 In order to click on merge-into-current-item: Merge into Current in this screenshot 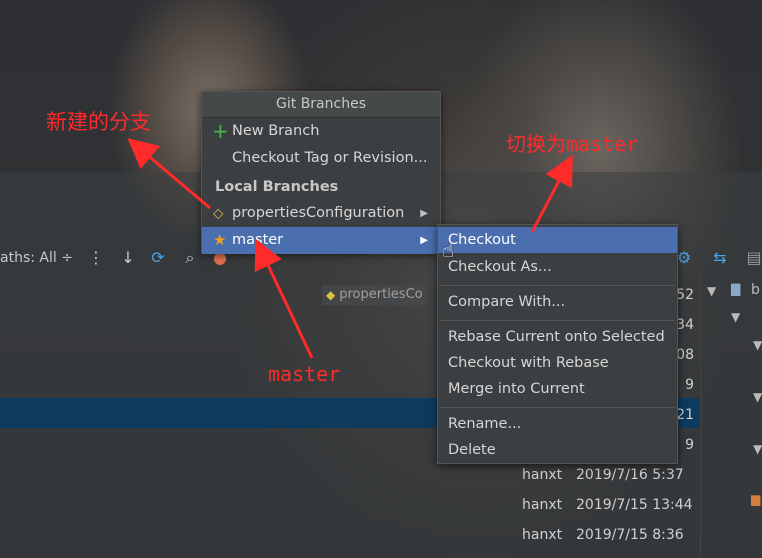, I will do `click(557, 389)`.